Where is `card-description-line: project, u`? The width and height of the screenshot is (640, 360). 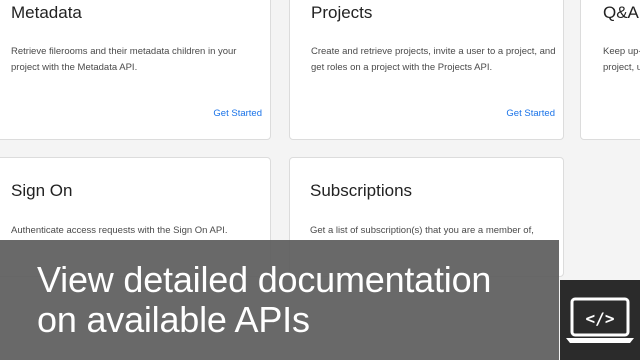
card-description-line: project, u is located at coordinates (621, 67).